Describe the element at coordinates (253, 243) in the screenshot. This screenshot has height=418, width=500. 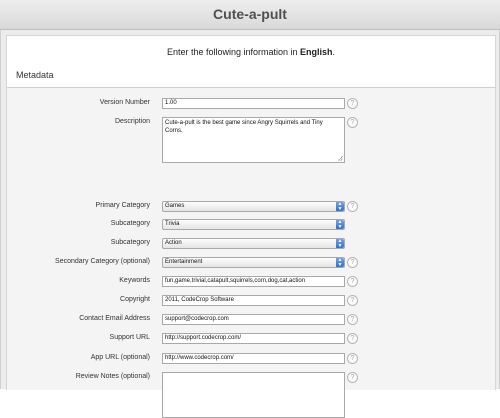
I see `subcategory-2-select: Action ▲ ▼` at that location.